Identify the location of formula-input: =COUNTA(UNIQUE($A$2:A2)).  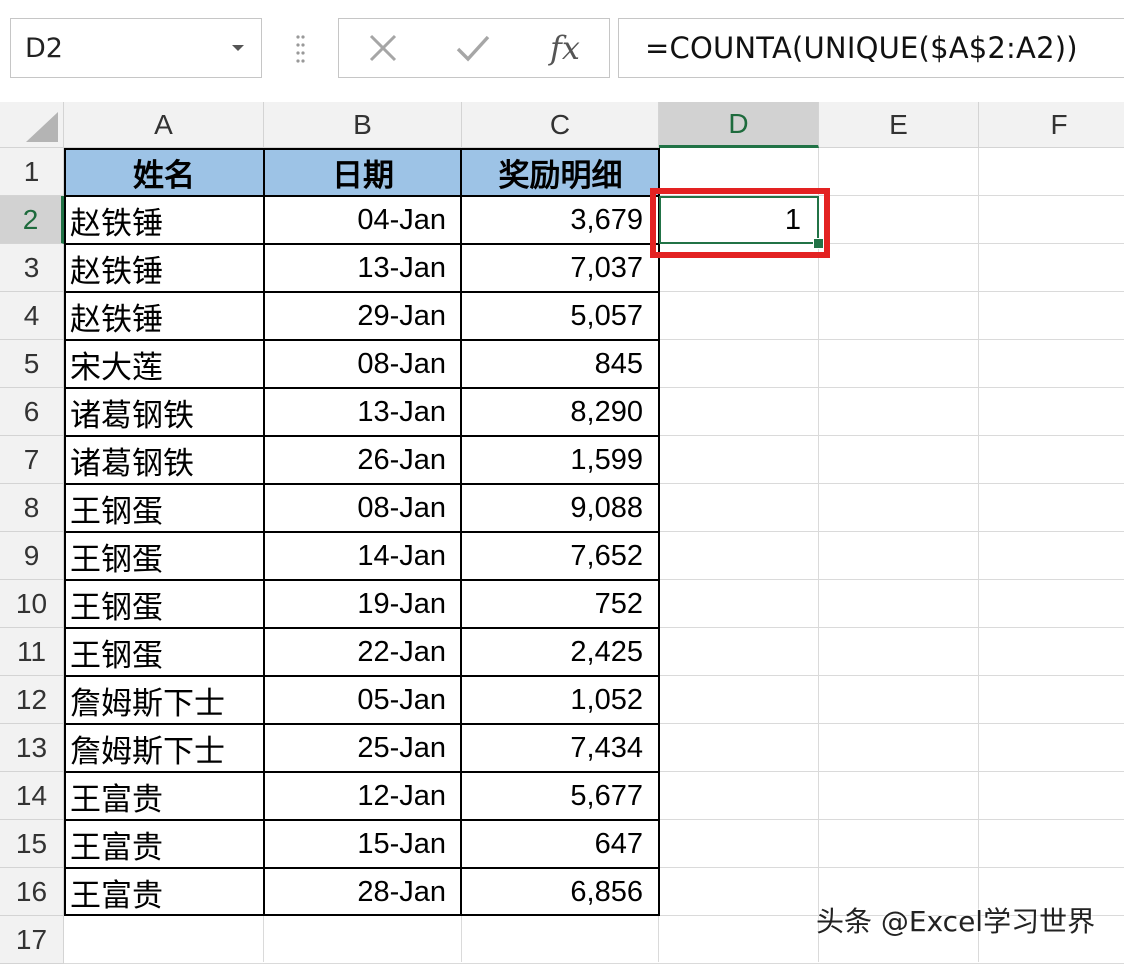
(871, 48).